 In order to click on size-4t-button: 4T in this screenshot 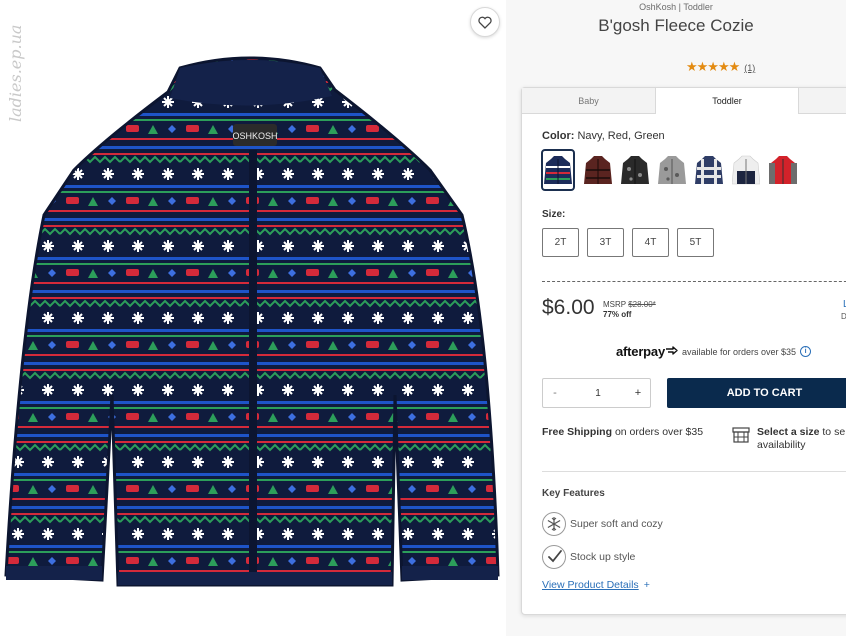, I will do `click(650, 242)`.